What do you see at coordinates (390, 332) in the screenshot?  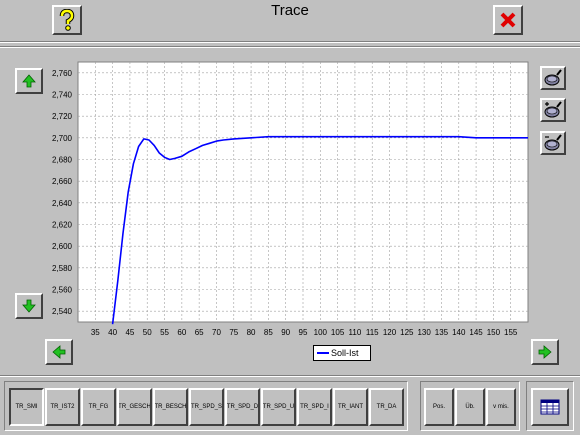 I see `x-tick-label: 120` at bounding box center [390, 332].